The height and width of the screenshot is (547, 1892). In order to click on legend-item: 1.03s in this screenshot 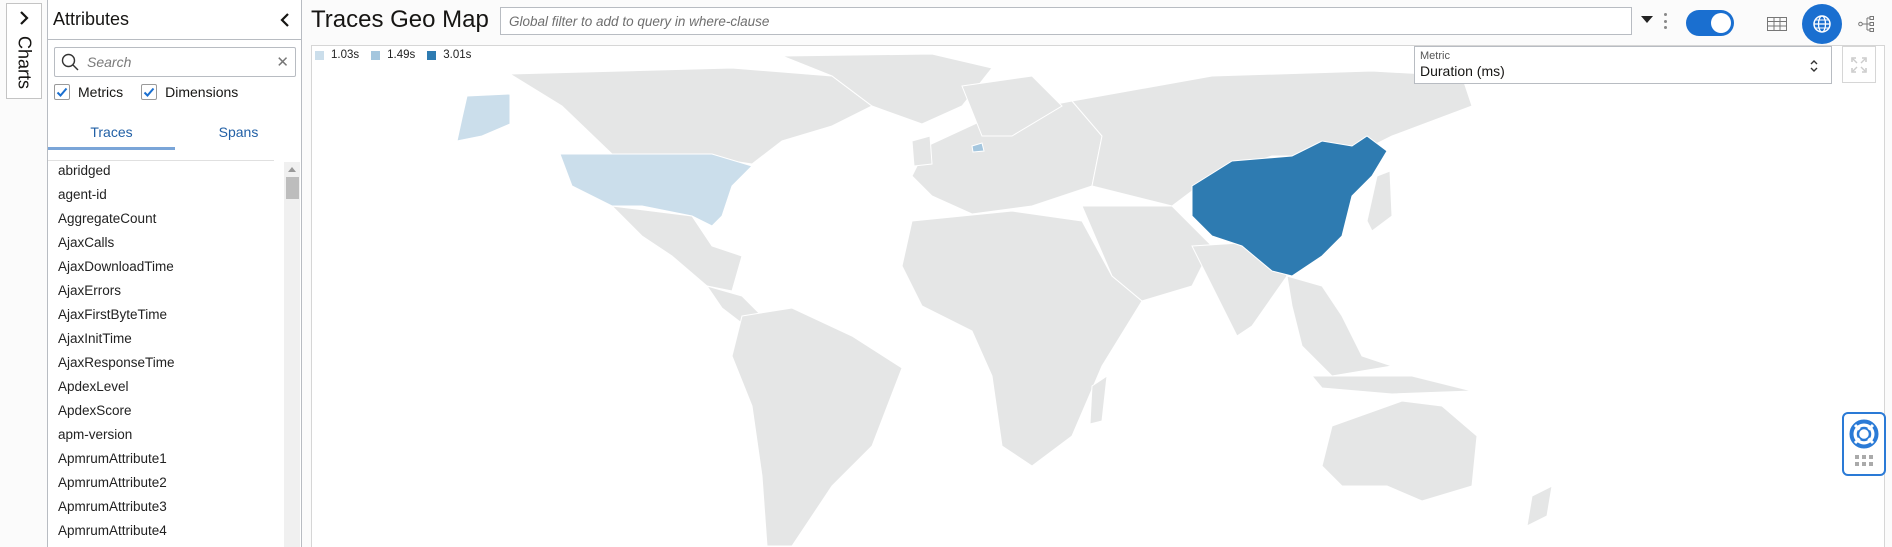, I will do `click(337, 55)`.